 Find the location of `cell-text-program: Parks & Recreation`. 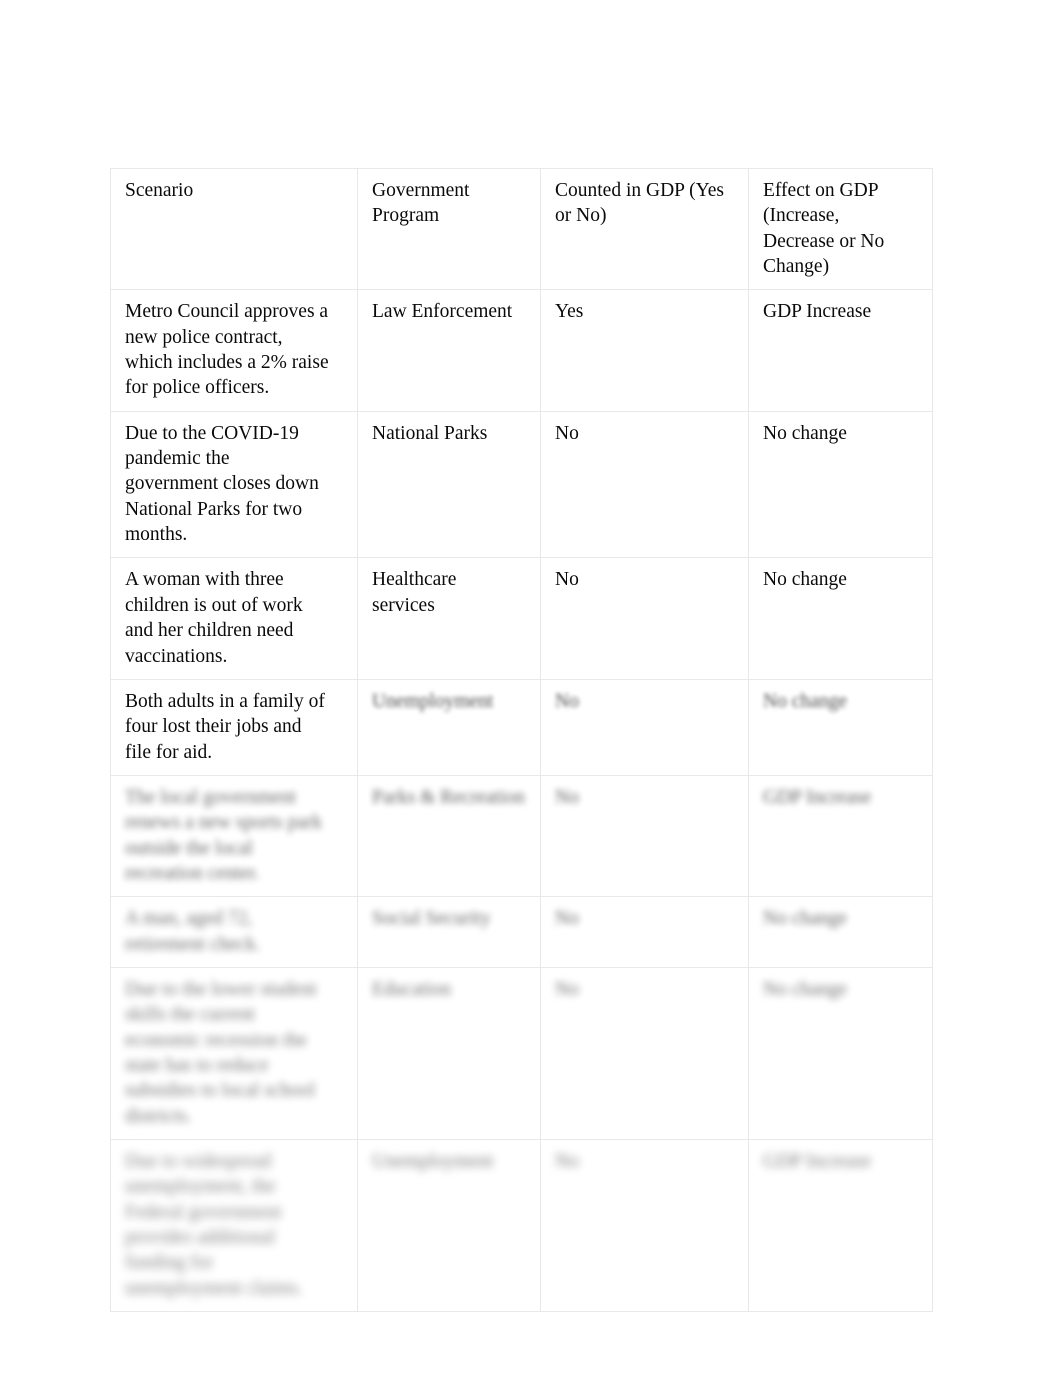

cell-text-program: Parks & Recreation is located at coordinates (448, 797).